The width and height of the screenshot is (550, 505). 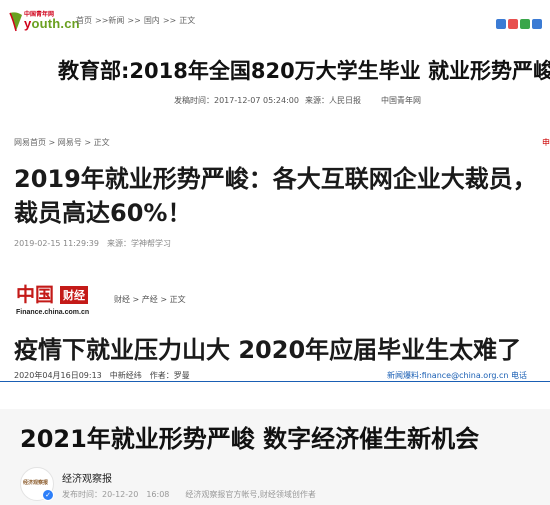 I want to click on breadcrumb-current: 正文, so click(x=187, y=20).